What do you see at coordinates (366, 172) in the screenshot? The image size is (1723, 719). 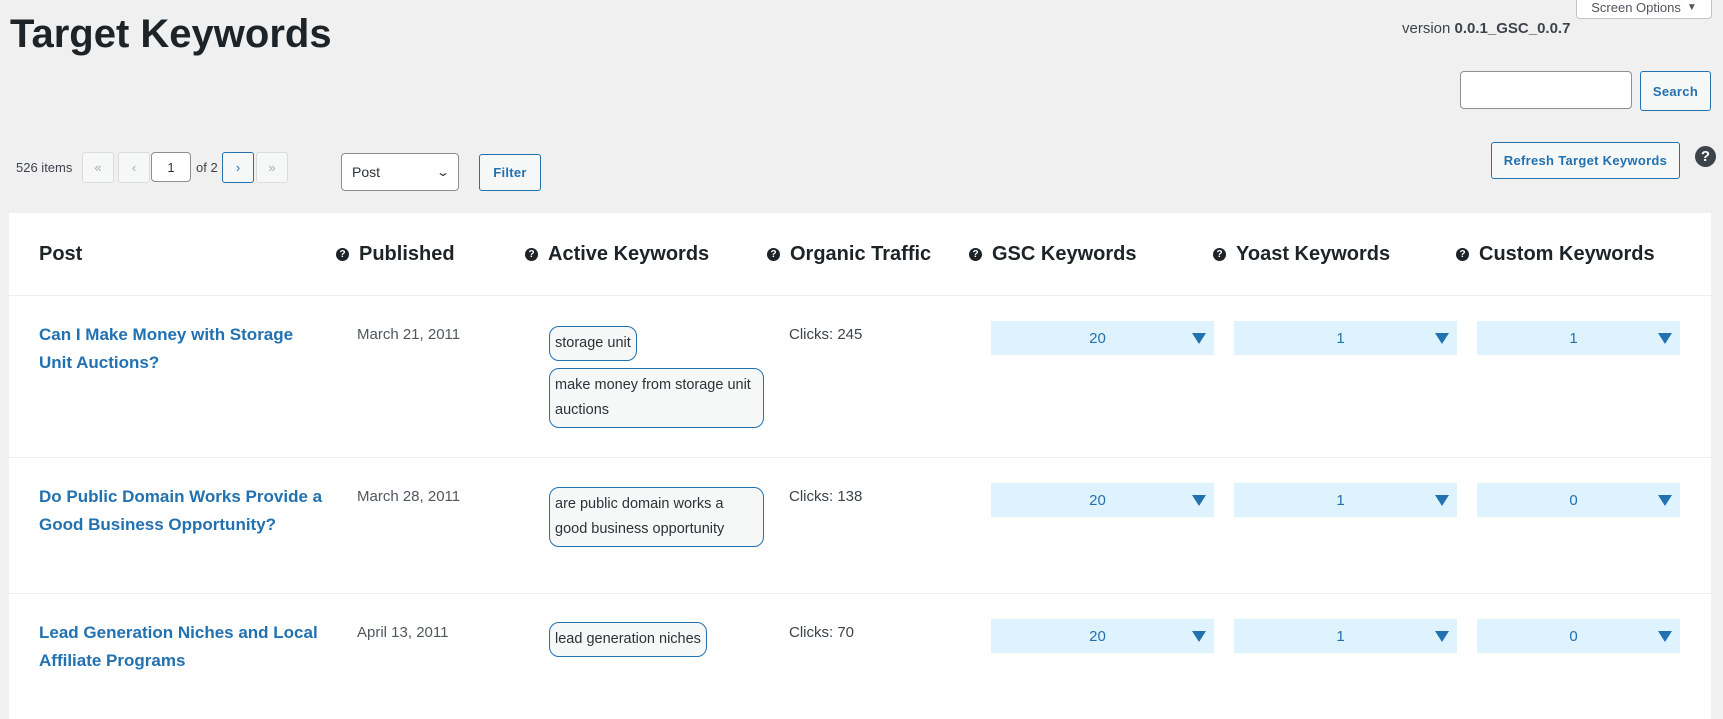 I see `post-type-selected: Post` at bounding box center [366, 172].